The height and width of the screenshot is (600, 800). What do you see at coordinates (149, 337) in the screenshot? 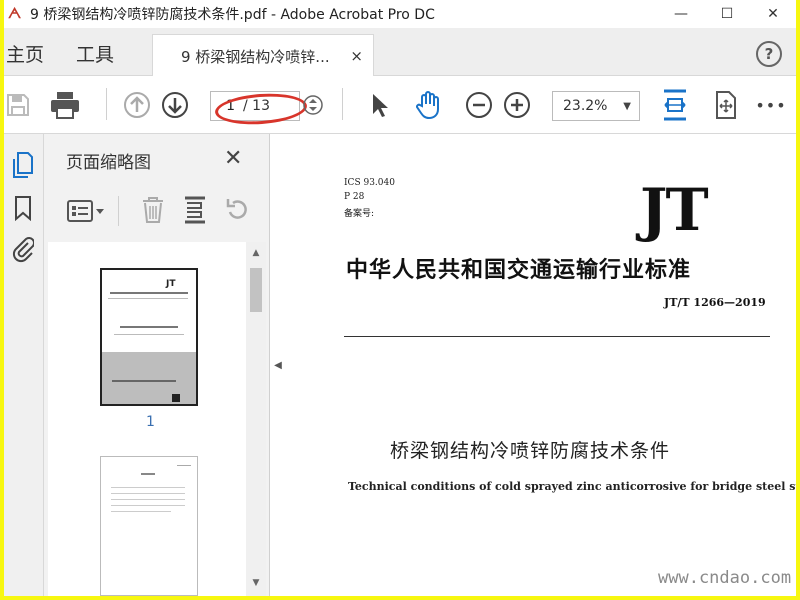
I see `page-thumbnail: JT` at bounding box center [149, 337].